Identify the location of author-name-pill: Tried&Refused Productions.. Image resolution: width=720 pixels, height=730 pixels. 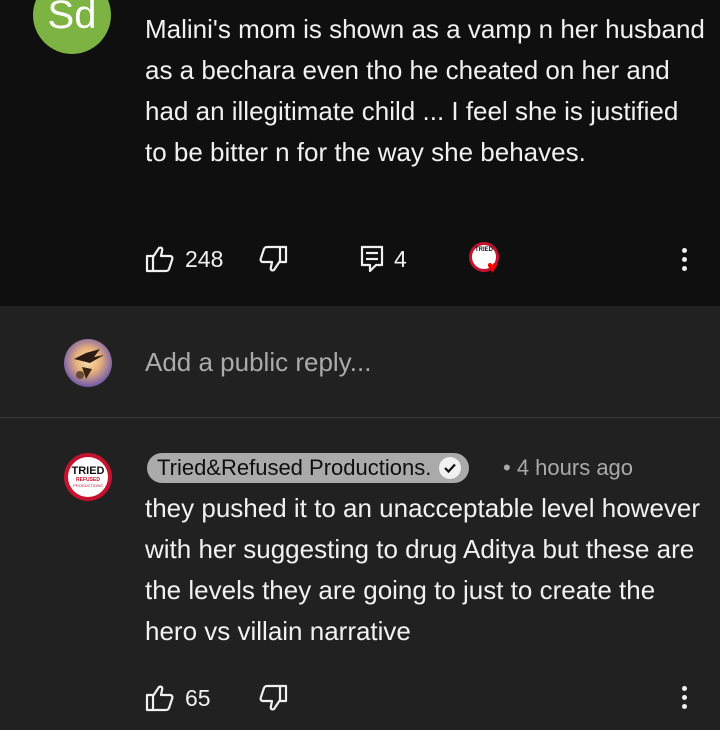
(308, 468).